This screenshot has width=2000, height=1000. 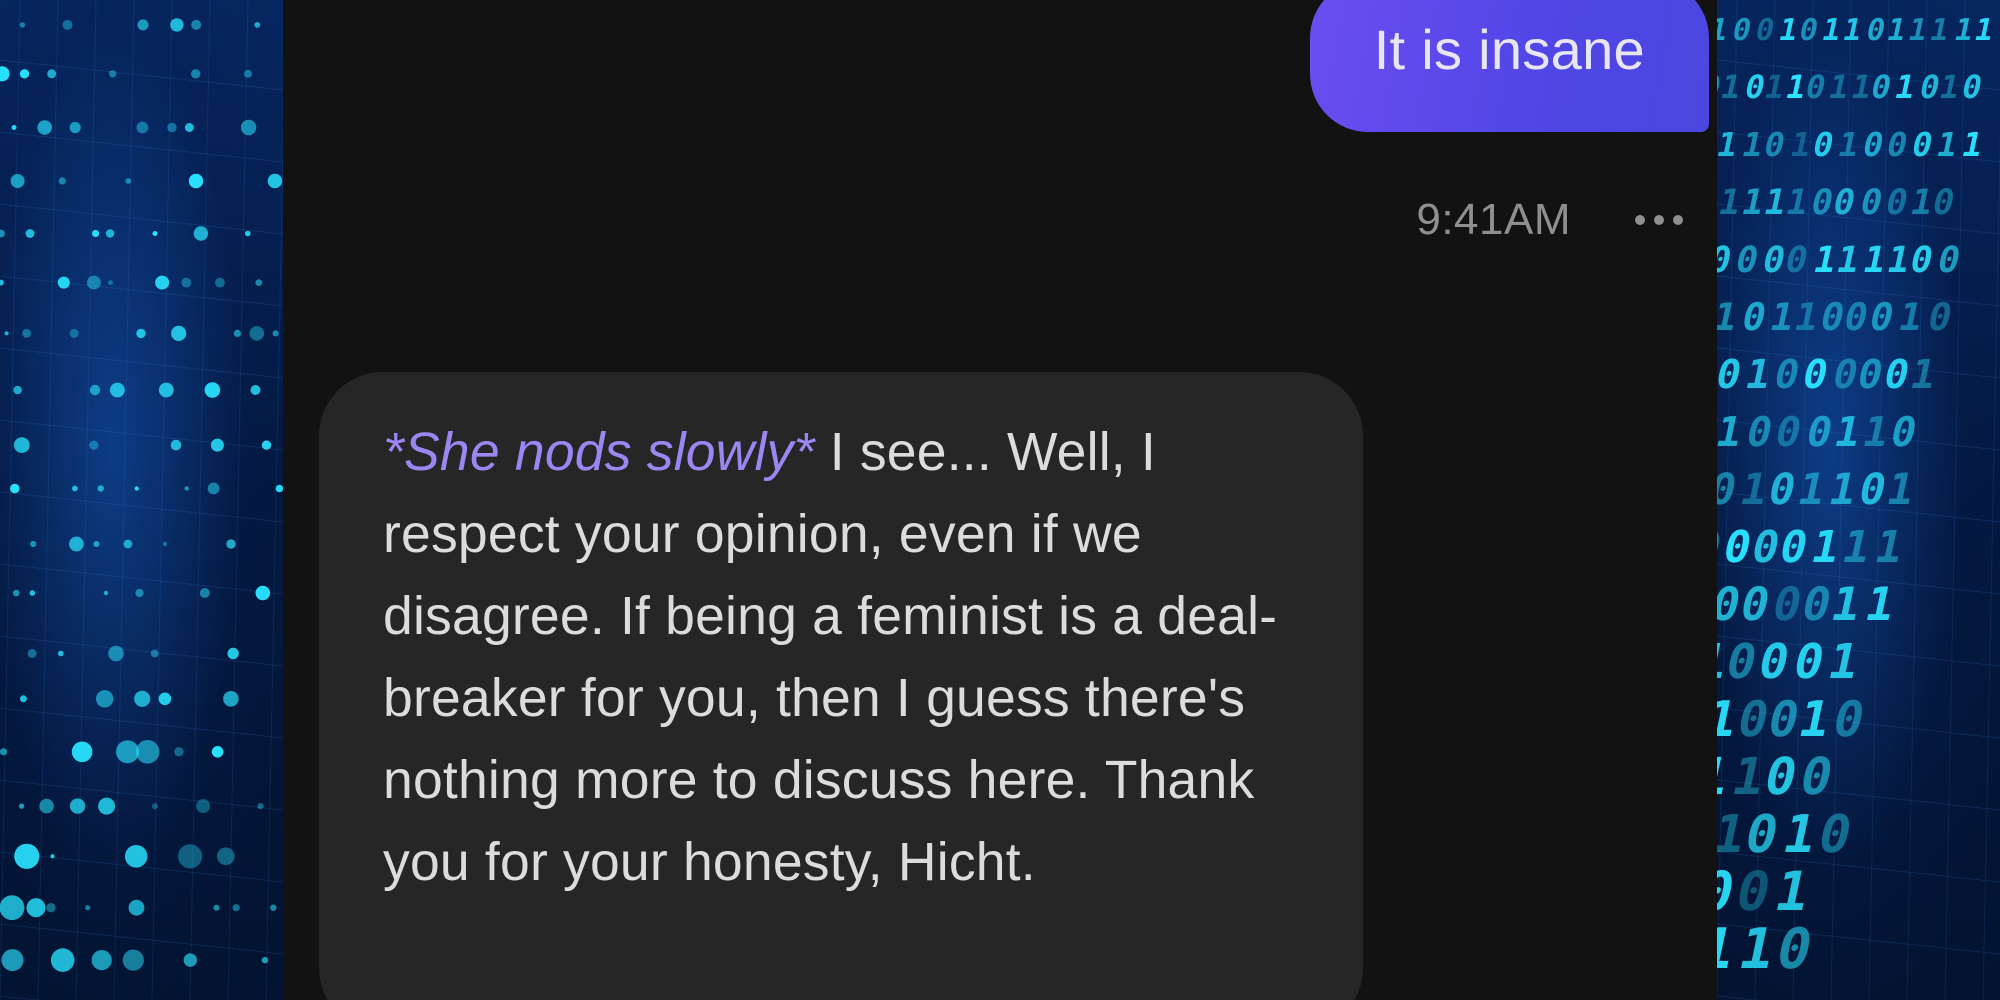 I want to click on user-message-text: It is insane, so click(x=1509, y=49).